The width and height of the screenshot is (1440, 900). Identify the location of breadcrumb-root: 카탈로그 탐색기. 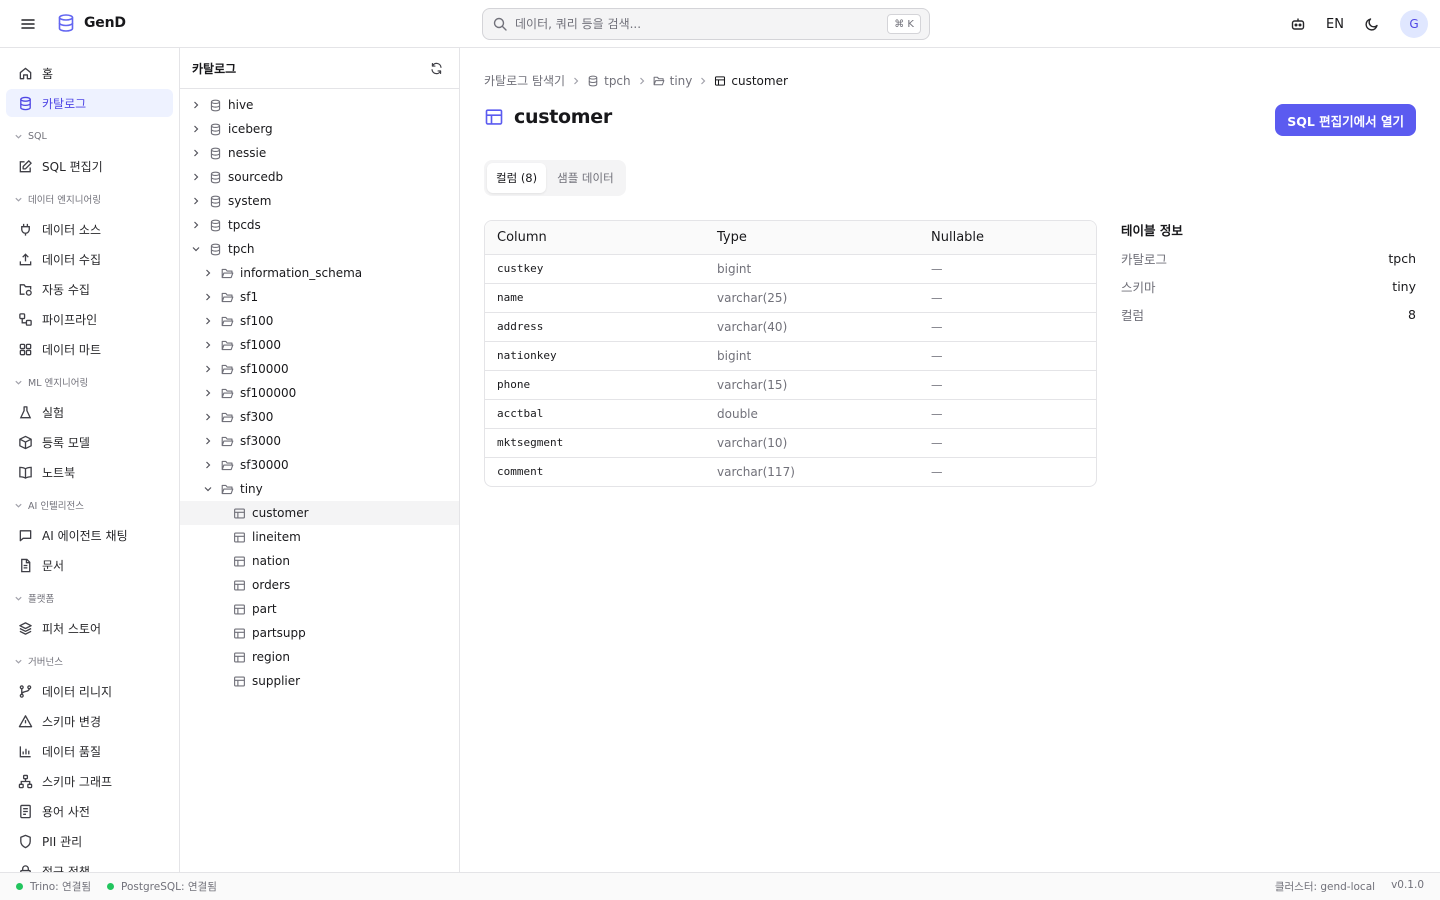
(524, 80).